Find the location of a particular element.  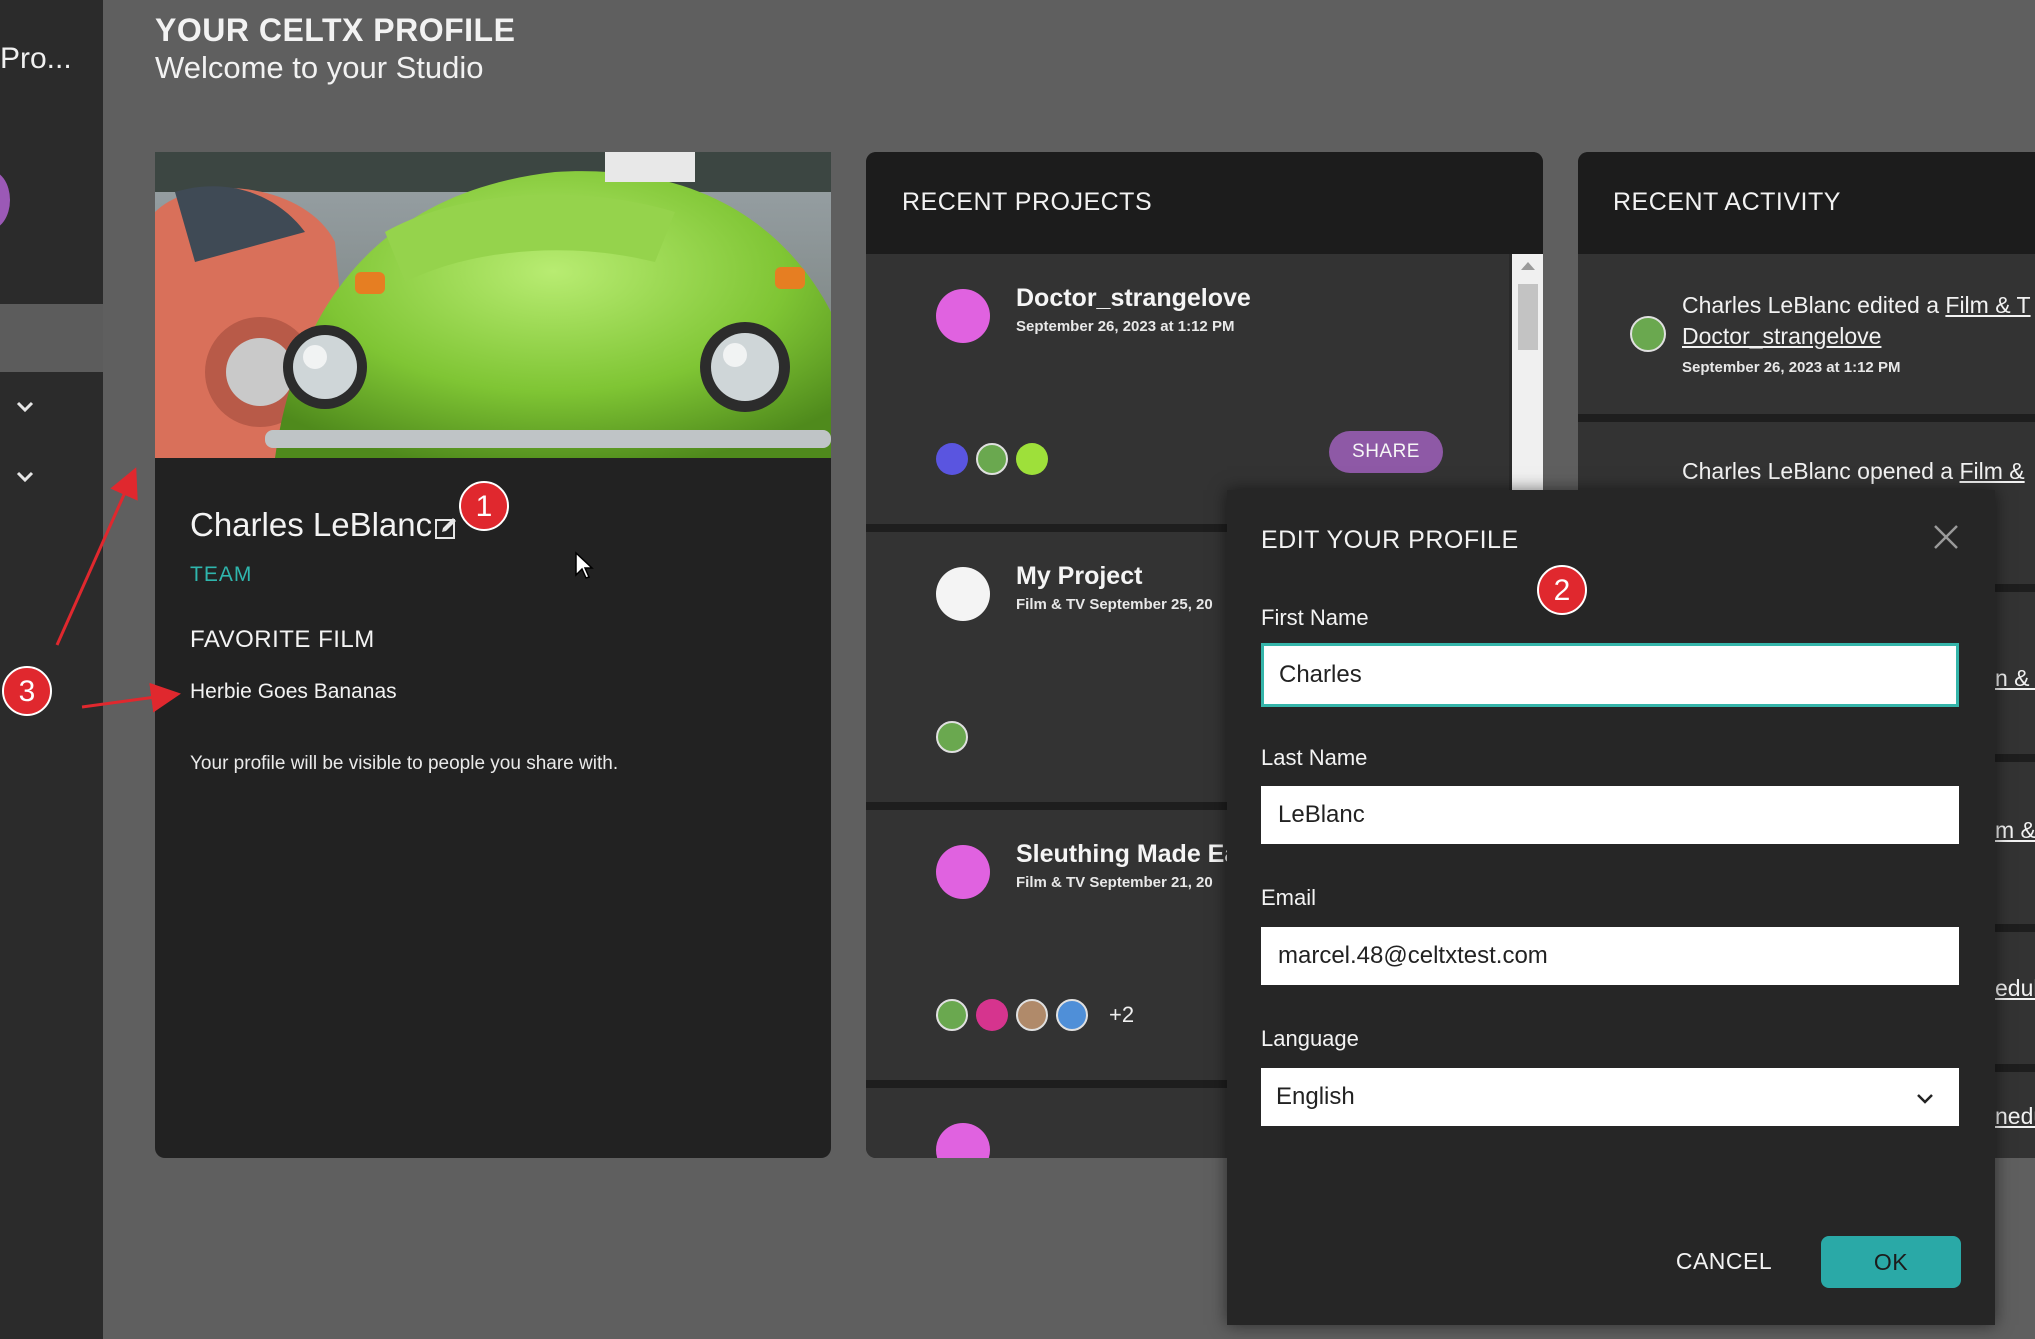

annotation-badge: 3 is located at coordinates (27, 691).